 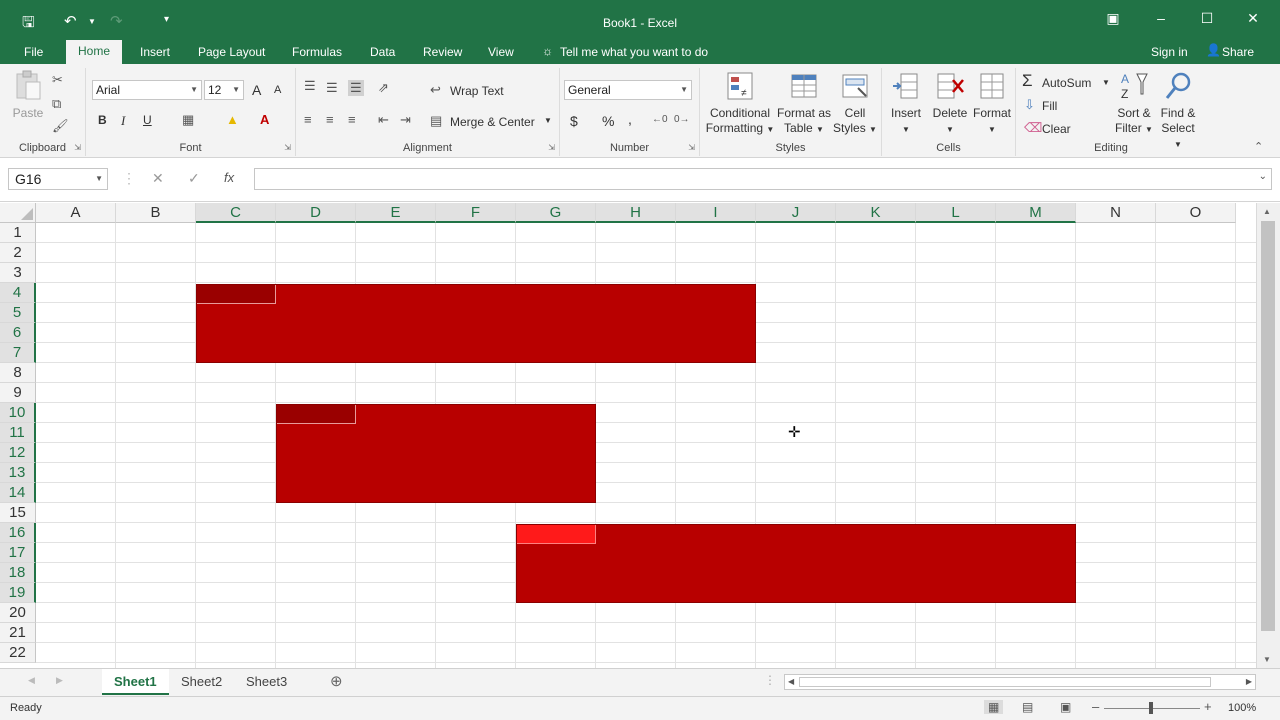 What do you see at coordinates (1065, 707) in the screenshot?
I see `page-break-view-icon: ▣` at bounding box center [1065, 707].